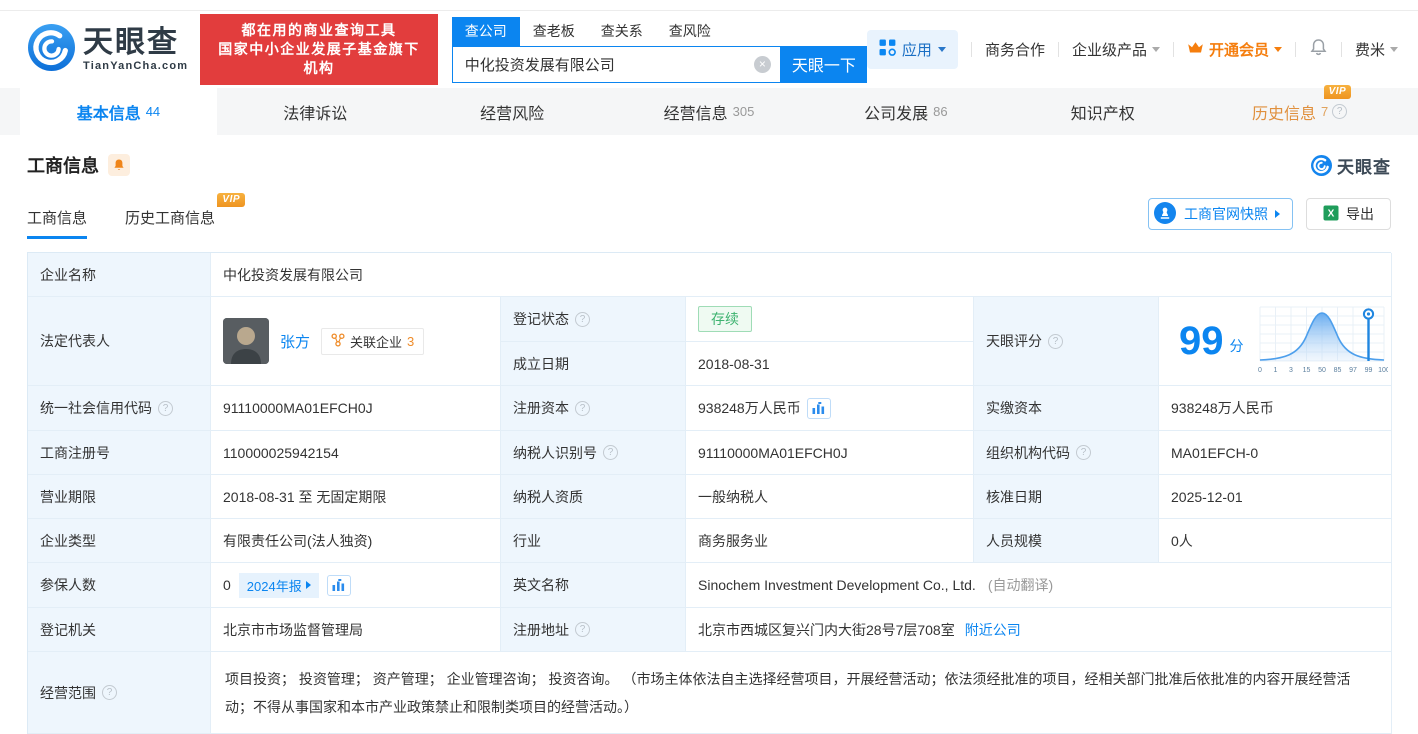  What do you see at coordinates (1322, 341) in the screenshot?
I see `score-distribution-chart: 0 1 3 15 50 85 97 99 100` at bounding box center [1322, 341].